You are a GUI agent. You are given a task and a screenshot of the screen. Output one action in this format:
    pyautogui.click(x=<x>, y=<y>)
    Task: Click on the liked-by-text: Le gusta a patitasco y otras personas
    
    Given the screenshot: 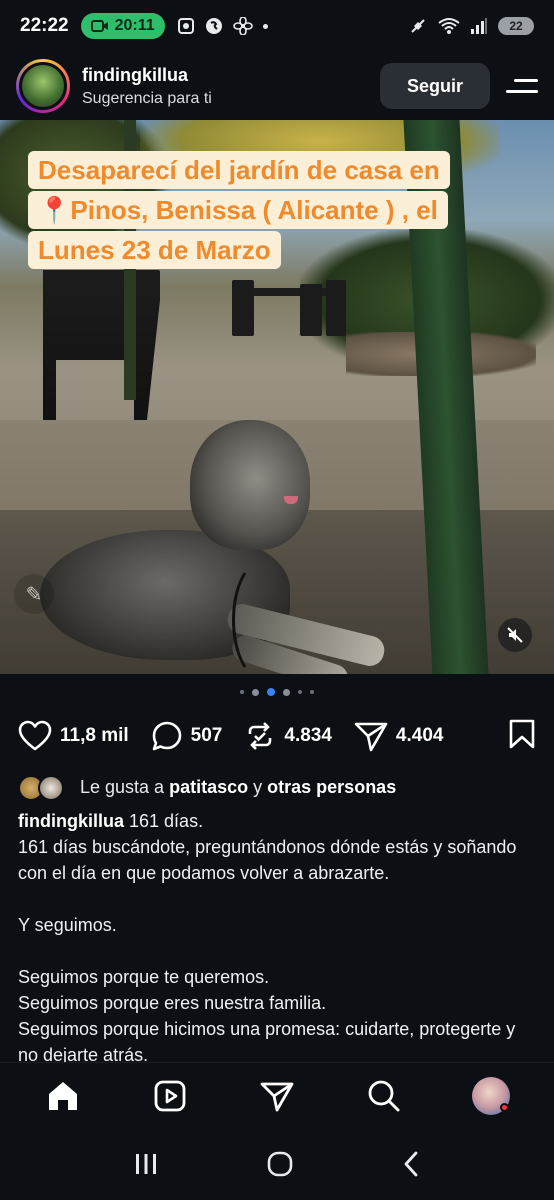 What is the action you would take?
    pyautogui.click(x=238, y=787)
    